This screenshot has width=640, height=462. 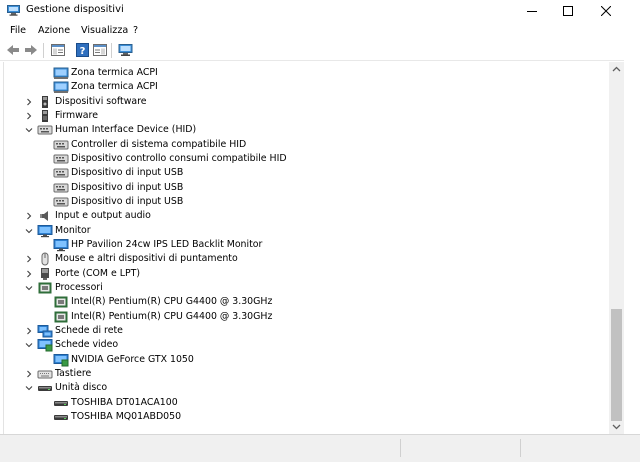 I want to click on scroll-up-icon, so click(x=616, y=69).